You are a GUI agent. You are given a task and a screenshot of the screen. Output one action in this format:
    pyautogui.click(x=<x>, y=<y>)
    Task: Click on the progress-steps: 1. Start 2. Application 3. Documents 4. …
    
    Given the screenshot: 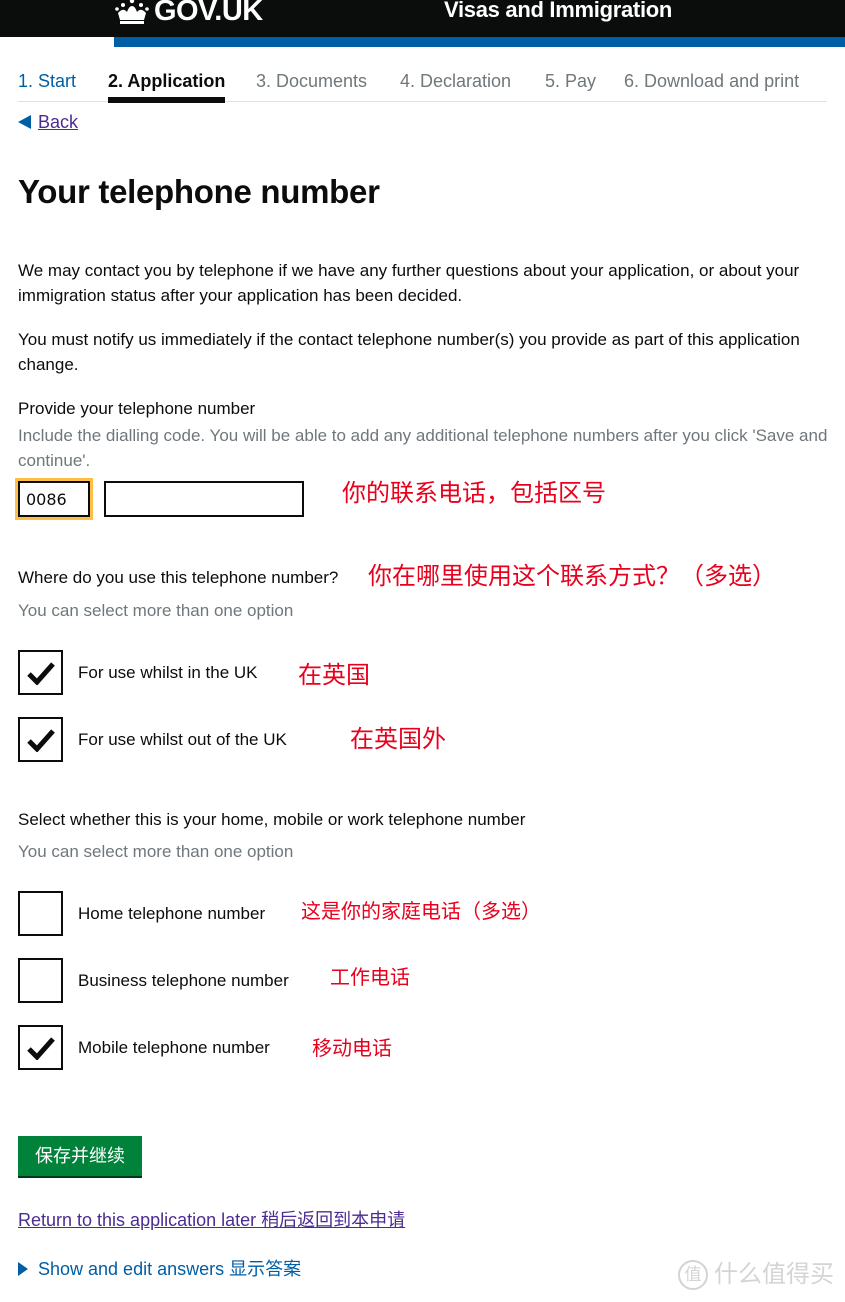 What is the action you would take?
    pyautogui.click(x=422, y=84)
    